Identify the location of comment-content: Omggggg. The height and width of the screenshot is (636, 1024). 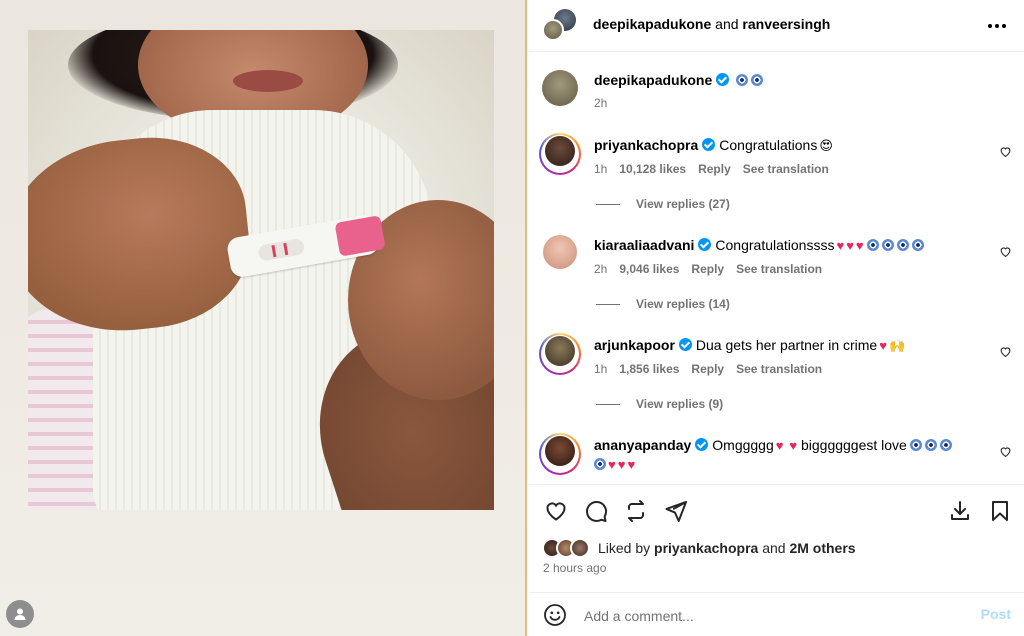
(743, 445).